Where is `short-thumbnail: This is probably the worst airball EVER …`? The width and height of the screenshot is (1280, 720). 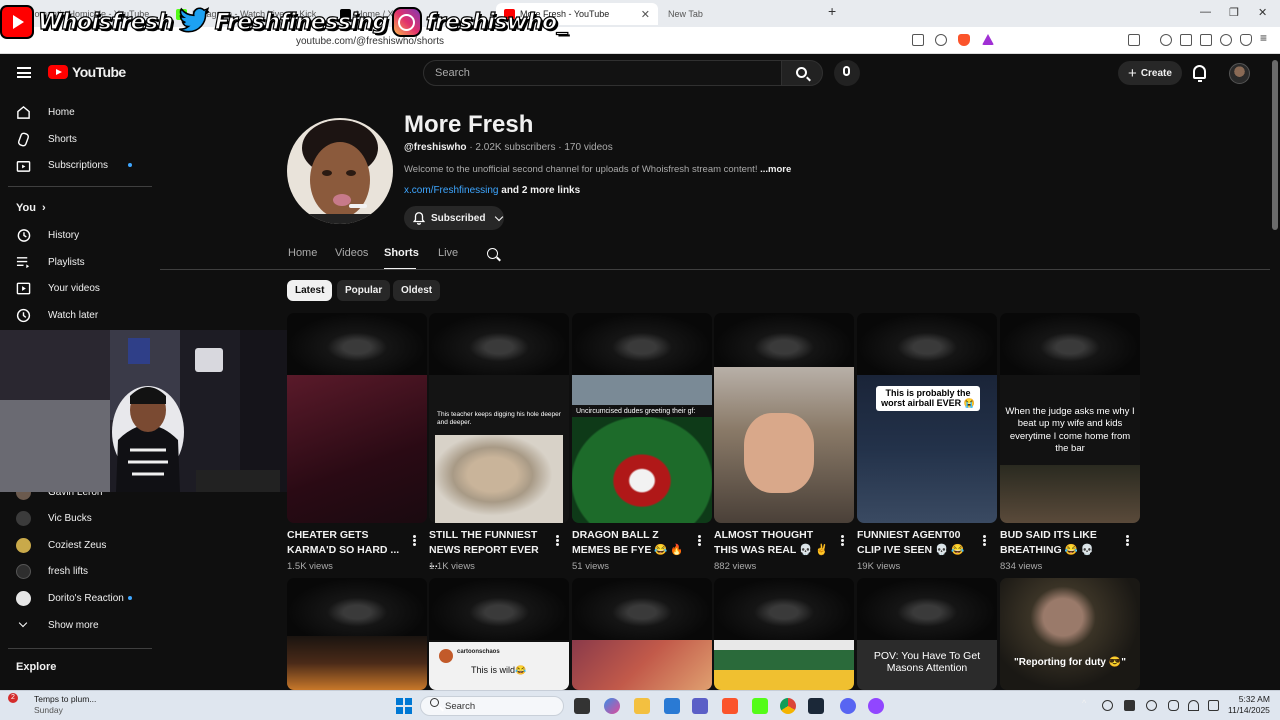
short-thumbnail: This is probably the worst airball EVER … is located at coordinates (927, 418).